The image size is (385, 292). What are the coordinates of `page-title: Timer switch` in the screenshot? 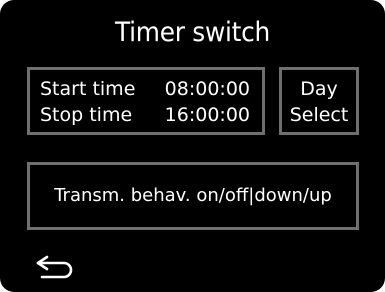 It's located at (192, 32).